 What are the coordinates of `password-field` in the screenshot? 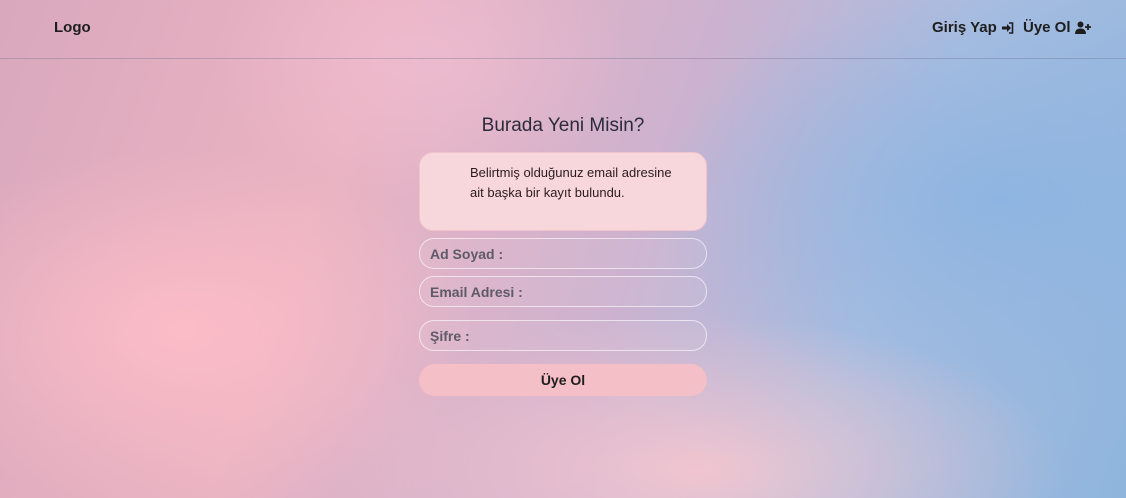 It's located at (563, 335).